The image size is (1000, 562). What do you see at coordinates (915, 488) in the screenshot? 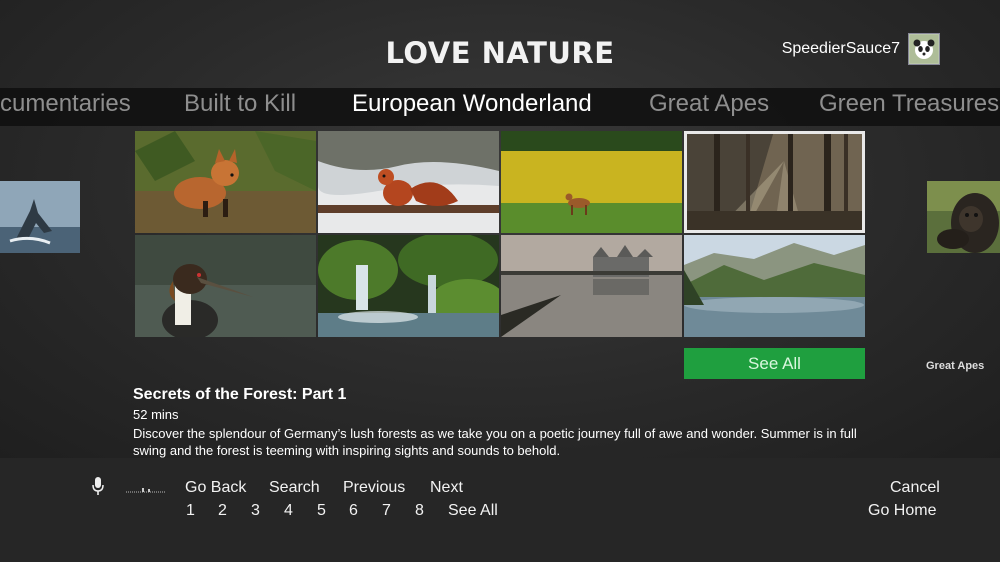
I see `voice-cmd-cancel: Cancel` at bounding box center [915, 488].